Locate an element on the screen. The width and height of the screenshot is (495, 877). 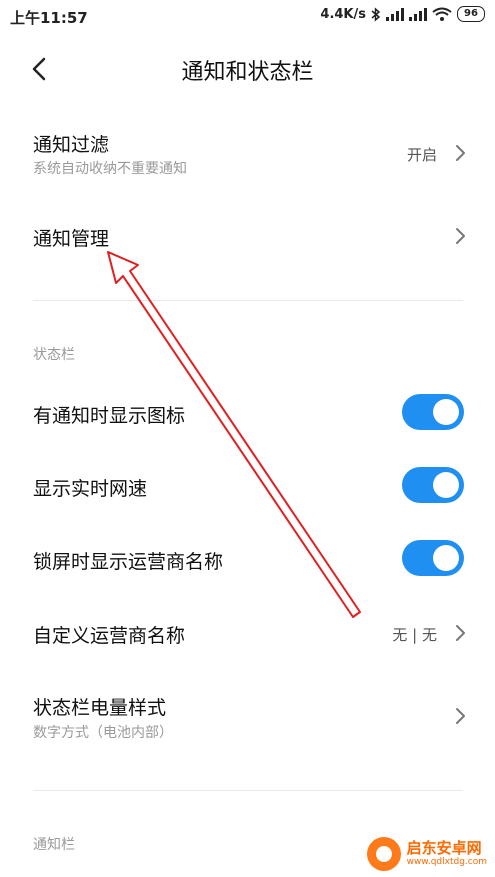
watermark-url: www.qdlxtdg.com is located at coordinates (446, 862).